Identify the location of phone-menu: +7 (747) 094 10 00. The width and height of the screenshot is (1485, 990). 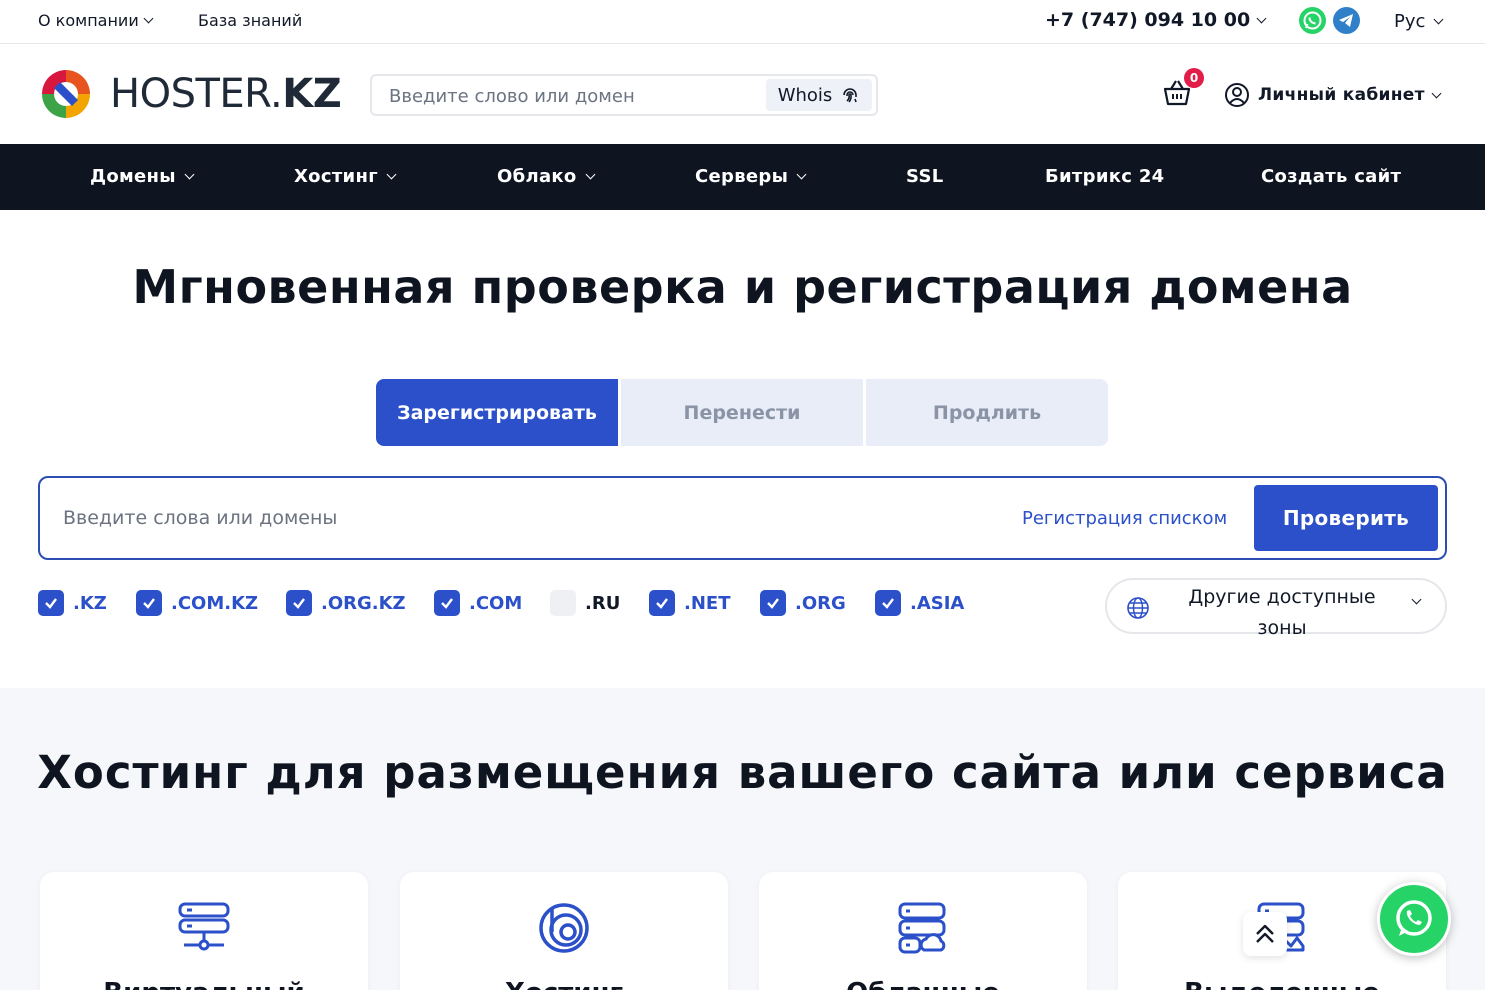
(1156, 20).